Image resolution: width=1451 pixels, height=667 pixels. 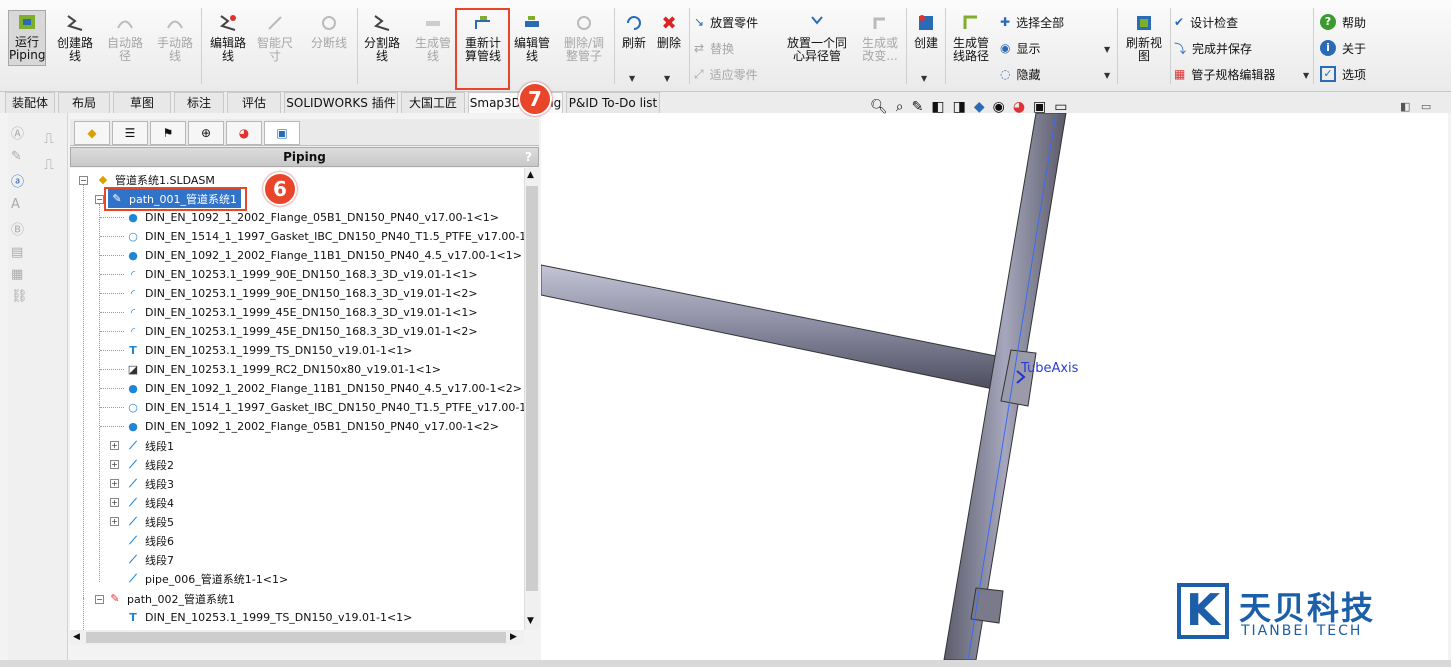 I want to click on tab-daguo: 大国工匠, so click(x=433, y=102).